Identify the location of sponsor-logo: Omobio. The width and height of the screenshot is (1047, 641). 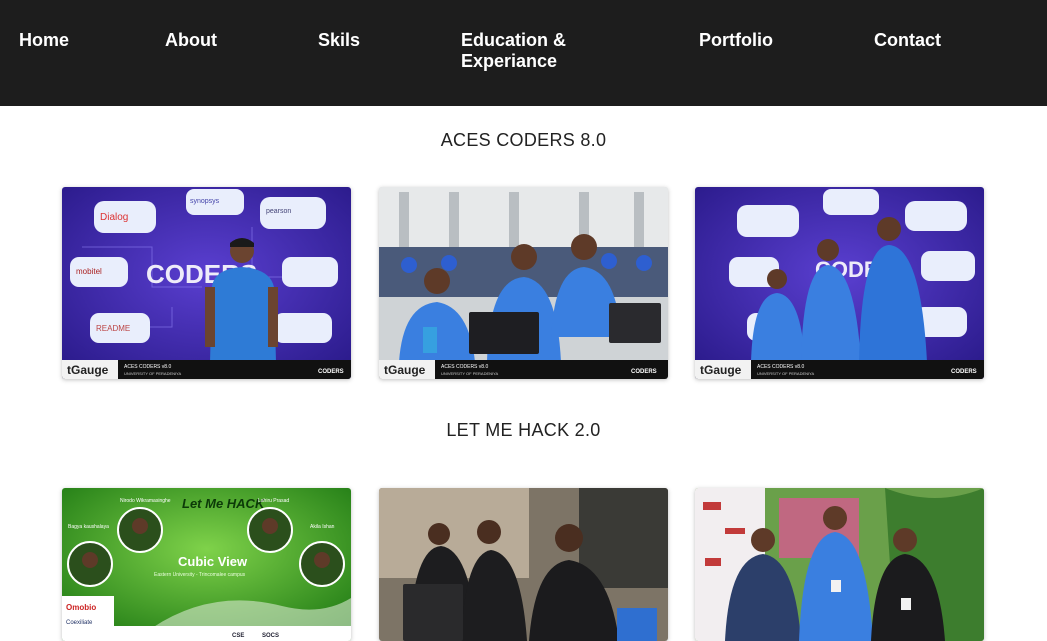
(81, 607).